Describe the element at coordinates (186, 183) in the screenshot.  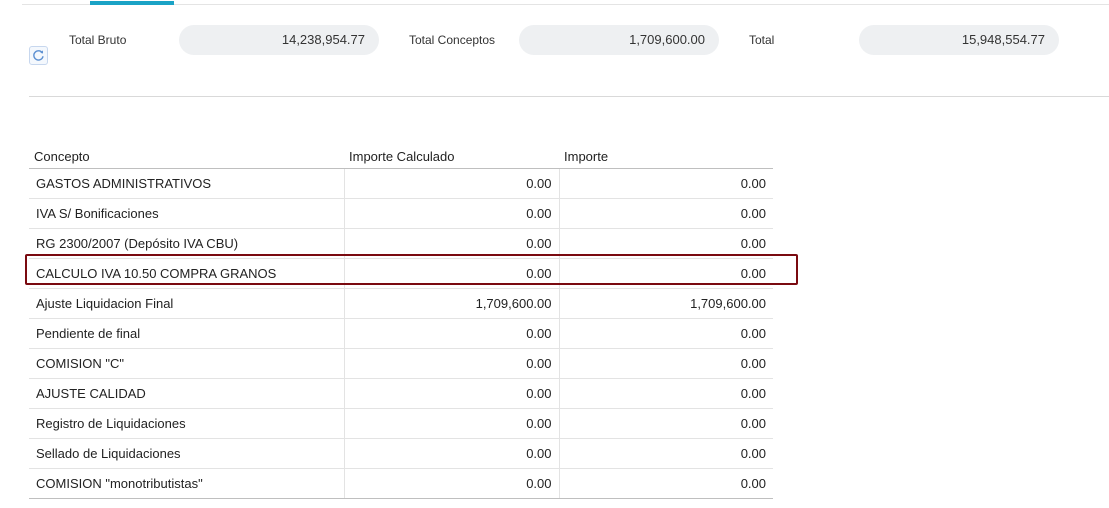
I see `cell-concepto: GASTOS ADMINISTRATIVOS` at that location.